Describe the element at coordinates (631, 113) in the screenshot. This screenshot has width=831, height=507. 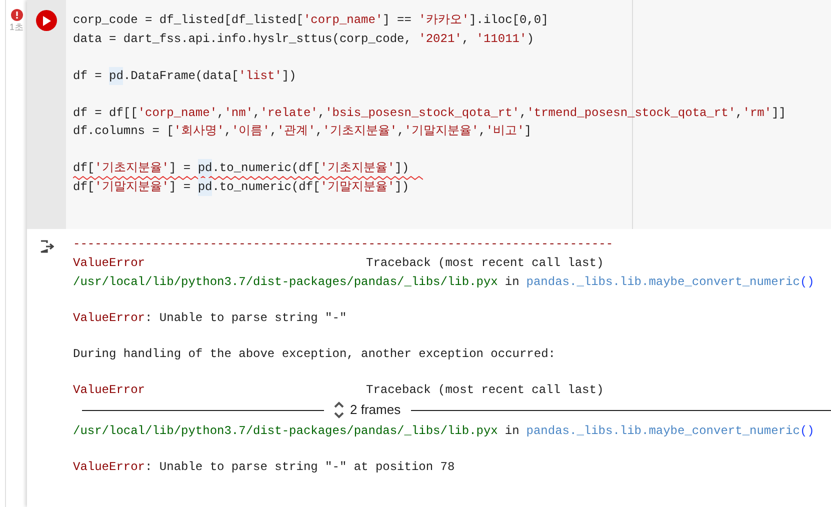
I see `string-literal: 'trmend_posesn_stock_qota_rt'` at that location.